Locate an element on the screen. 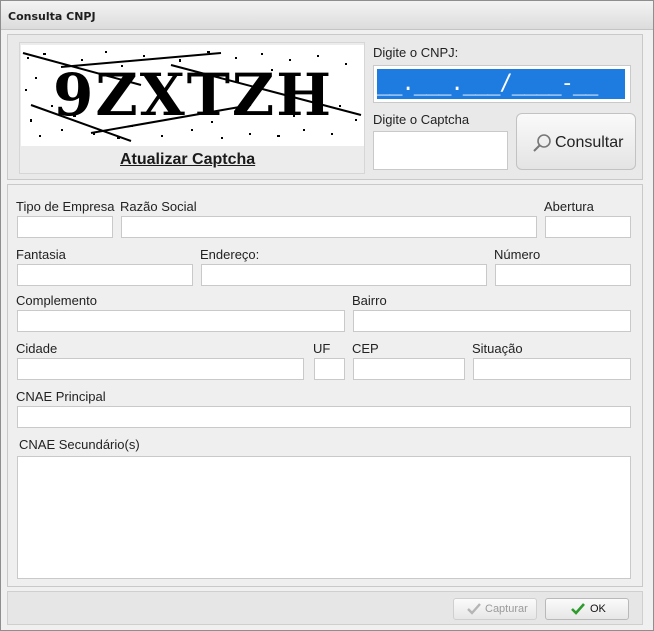 Image resolution: width=654 pixels, height=631 pixels. numero-label: Número is located at coordinates (517, 254).